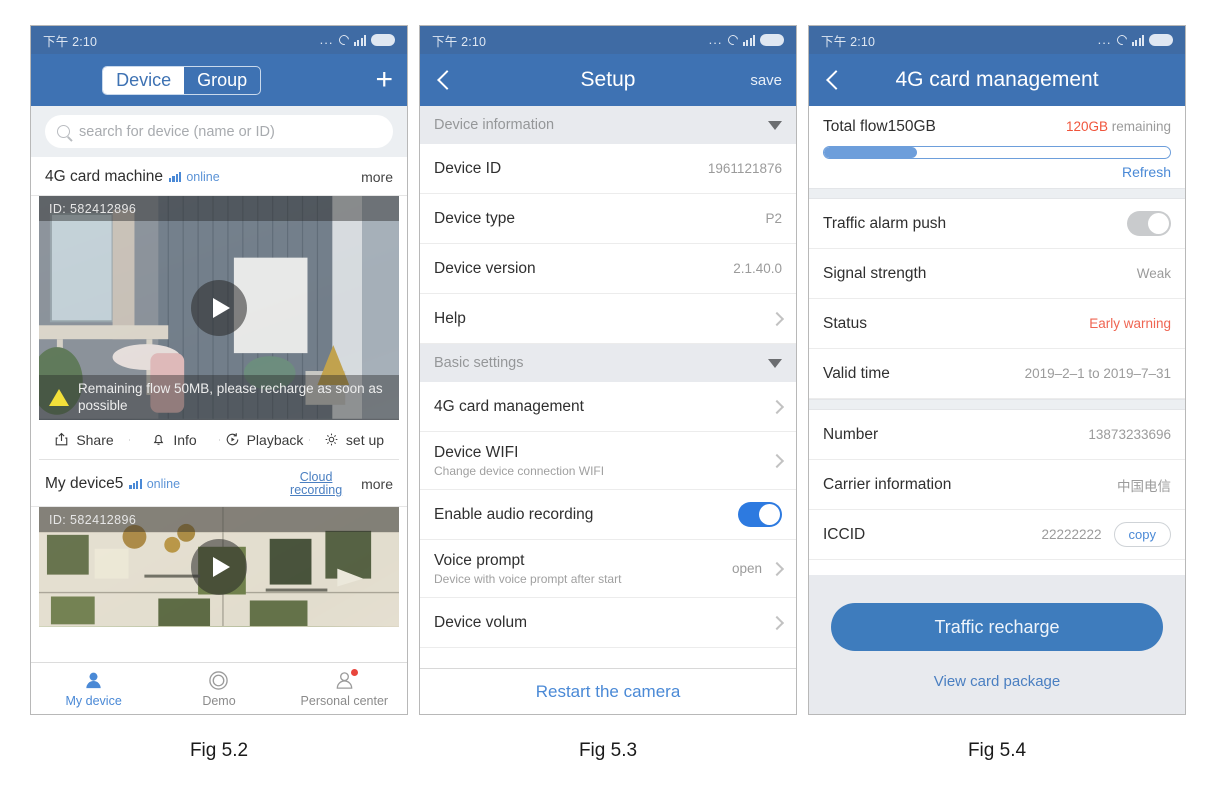 The image size is (1222, 799). Describe the element at coordinates (608, 691) in the screenshot. I see `restart-camera-button: Restart the camera` at that location.